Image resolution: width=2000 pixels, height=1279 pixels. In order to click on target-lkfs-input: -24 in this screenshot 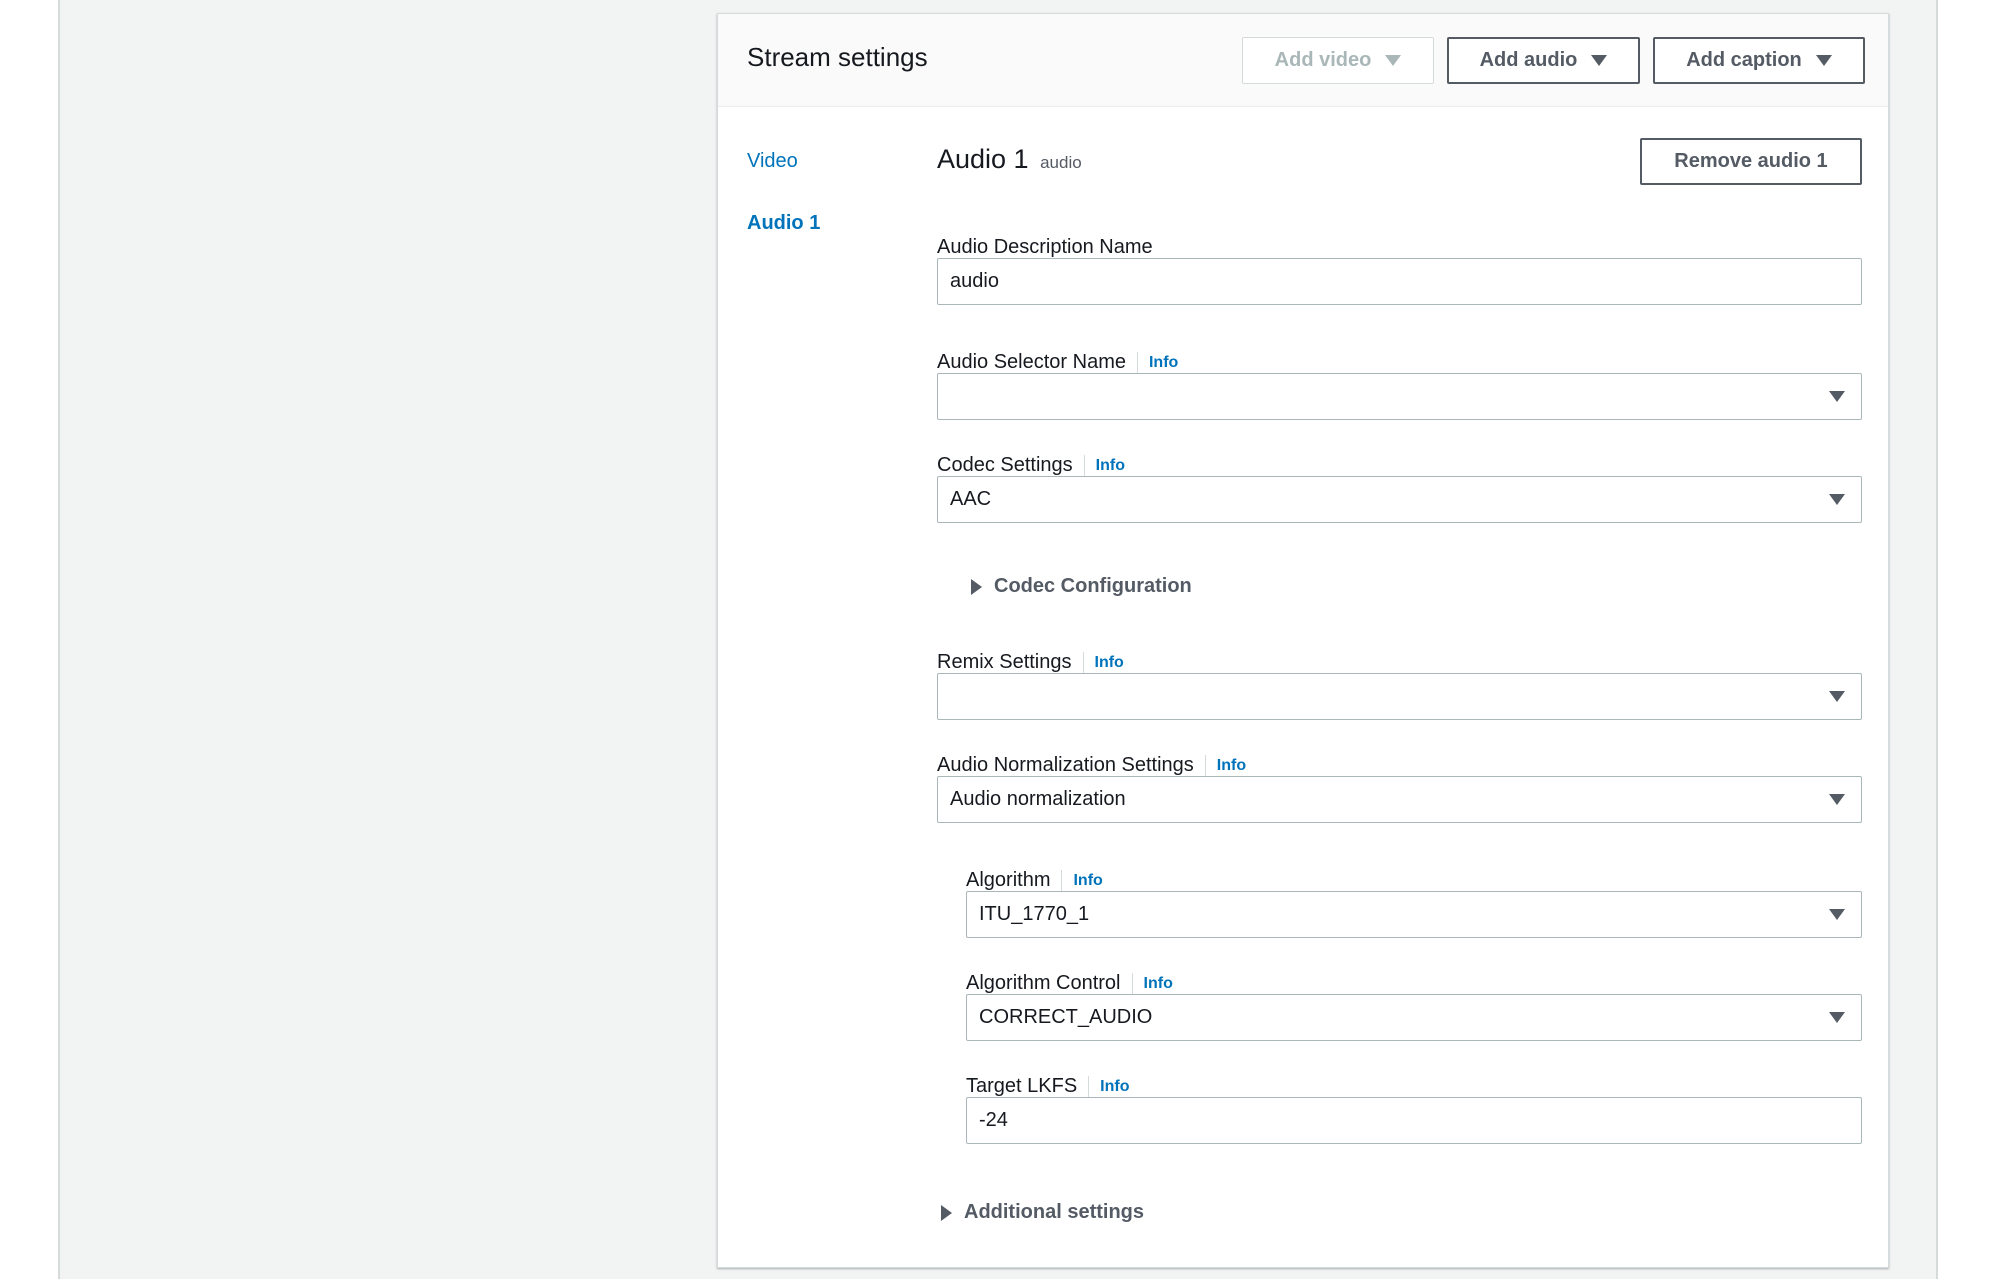, I will do `click(1414, 1120)`.